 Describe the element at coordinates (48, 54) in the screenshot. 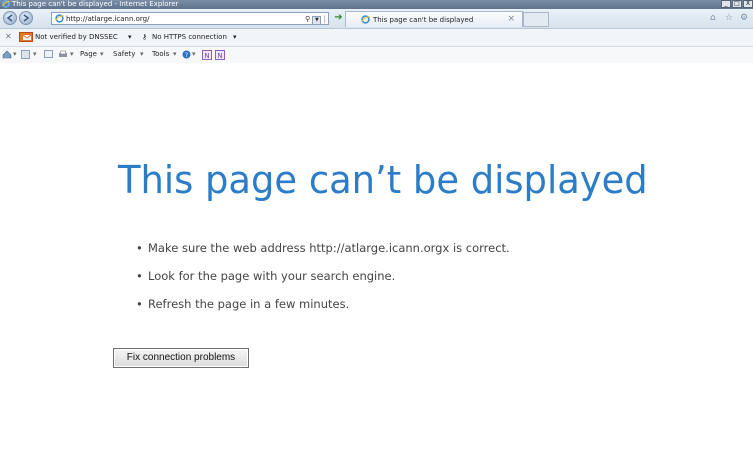

I see `mail-icon` at that location.